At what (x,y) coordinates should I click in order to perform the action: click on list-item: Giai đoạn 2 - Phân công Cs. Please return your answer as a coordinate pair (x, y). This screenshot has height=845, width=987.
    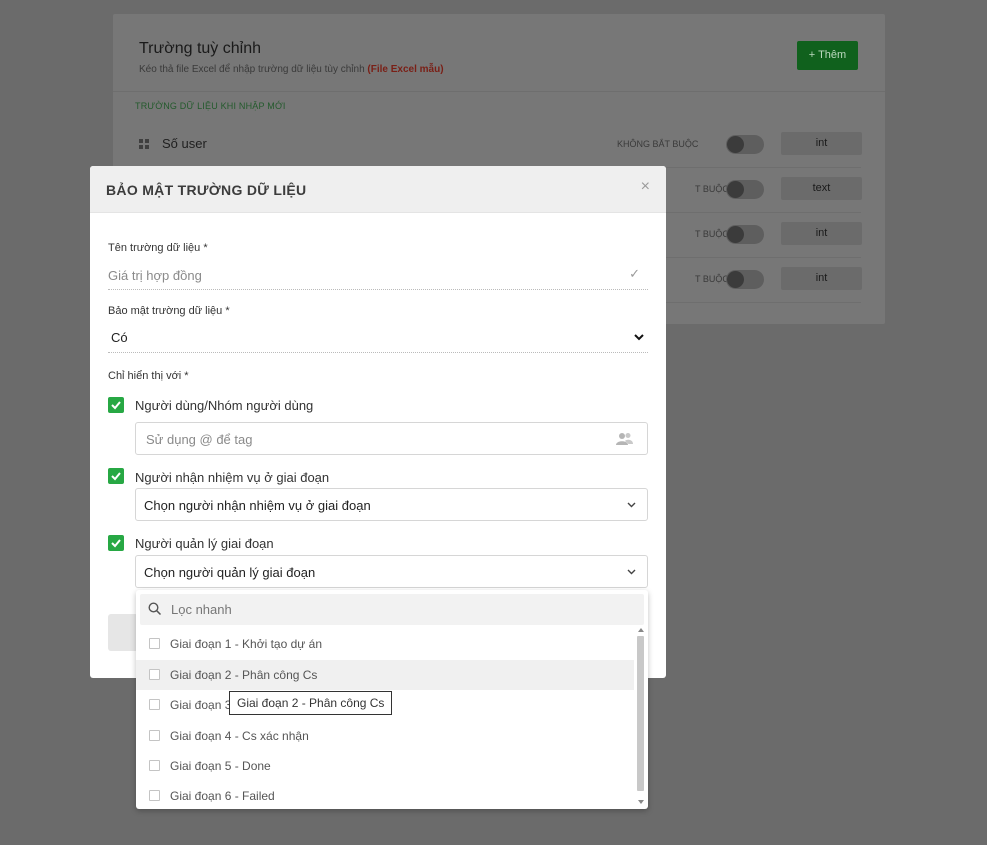
    Looking at the image, I should click on (385, 675).